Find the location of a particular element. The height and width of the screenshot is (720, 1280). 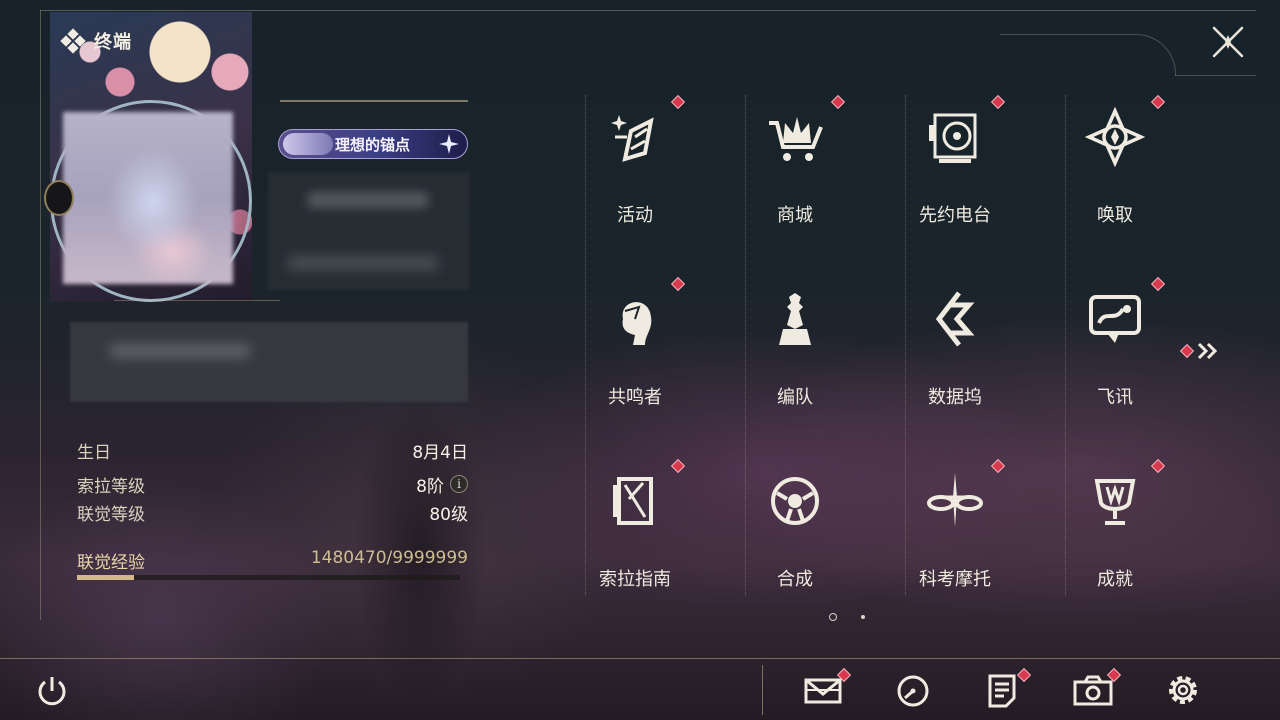

data-bank-icon is located at coordinates (955, 319).